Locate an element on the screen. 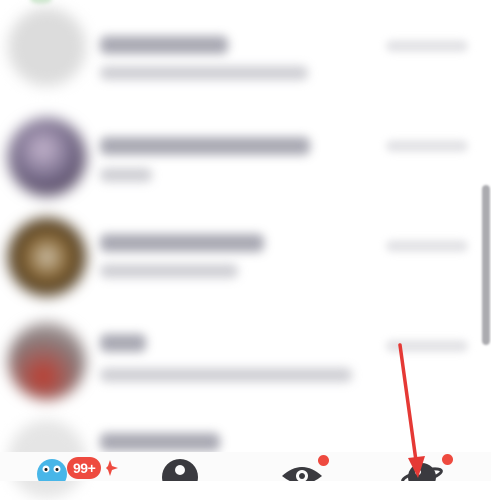  tab-contacts is located at coordinates (180, 466).